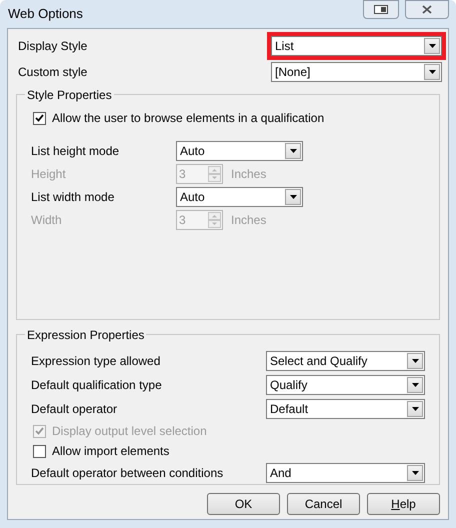  Describe the element at coordinates (47, 220) in the screenshot. I see `field-label: Width` at that location.